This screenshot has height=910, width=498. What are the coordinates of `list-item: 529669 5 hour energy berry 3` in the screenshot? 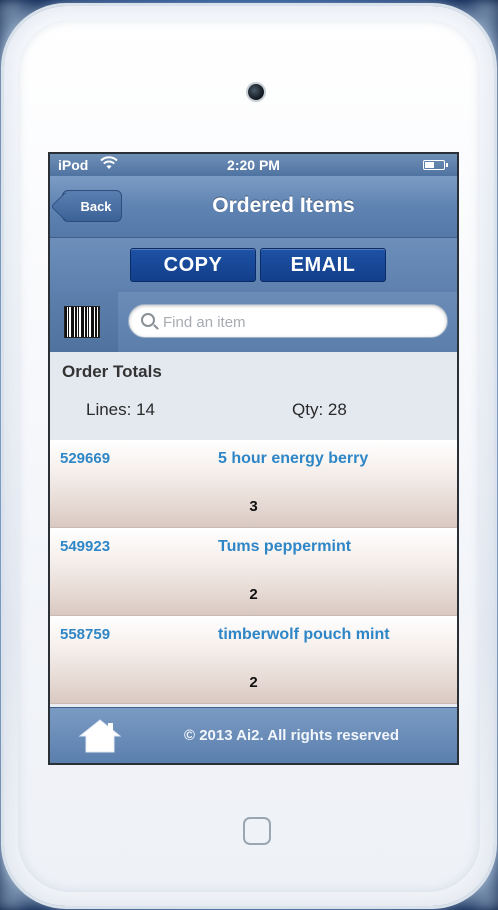 It's located at (253, 484).